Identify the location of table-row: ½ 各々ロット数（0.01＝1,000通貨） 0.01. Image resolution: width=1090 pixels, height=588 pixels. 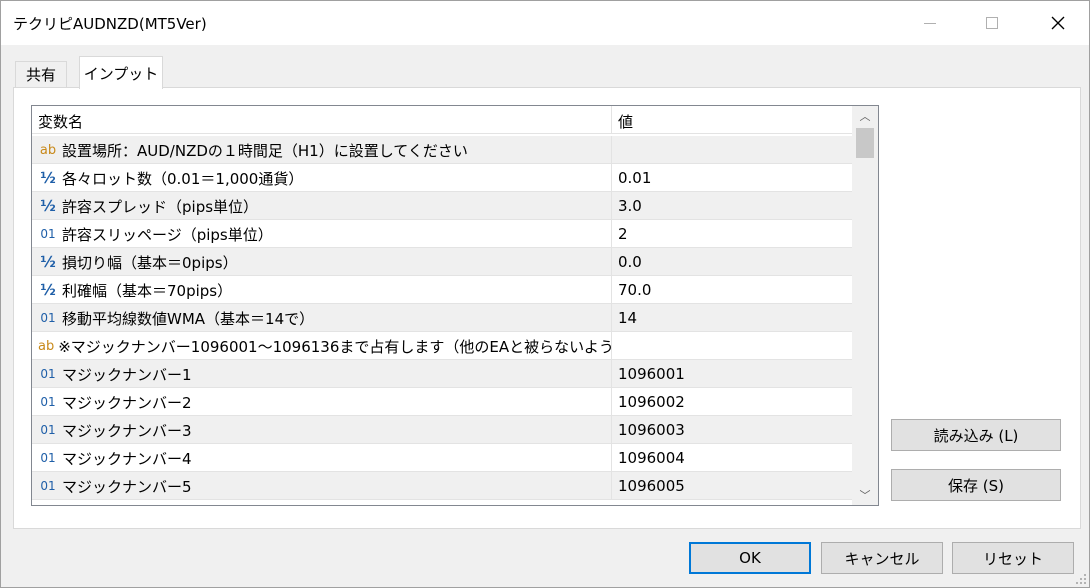
(442, 178).